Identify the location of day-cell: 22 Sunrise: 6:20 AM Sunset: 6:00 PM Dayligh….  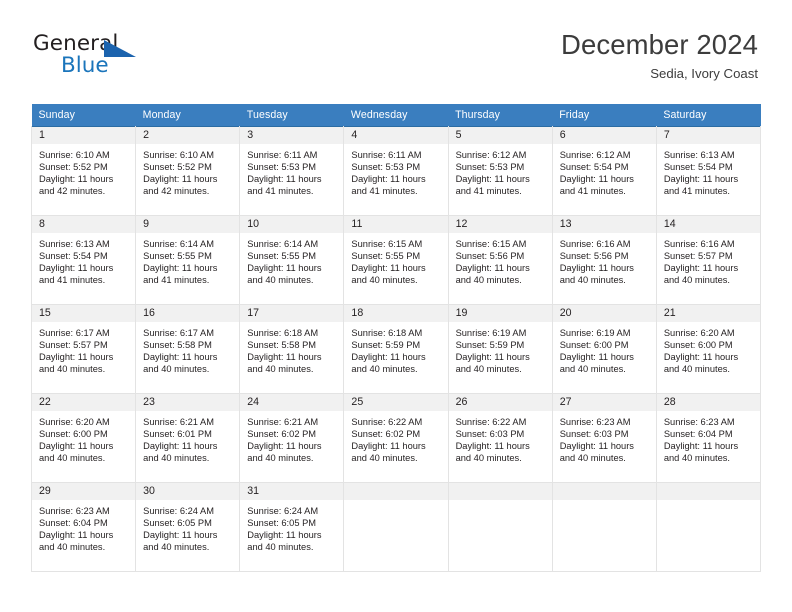
(83, 438).